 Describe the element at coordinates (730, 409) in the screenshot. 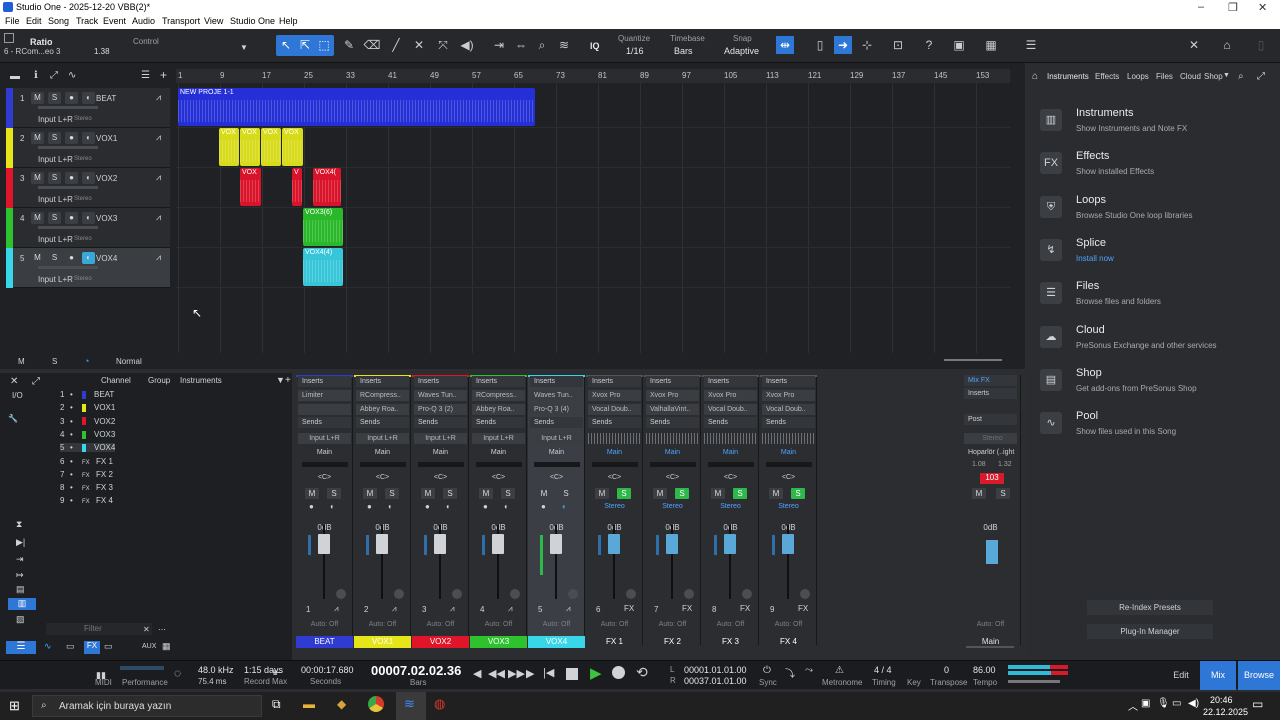

I see `insert-slot-2: Vocal Doub..` at that location.